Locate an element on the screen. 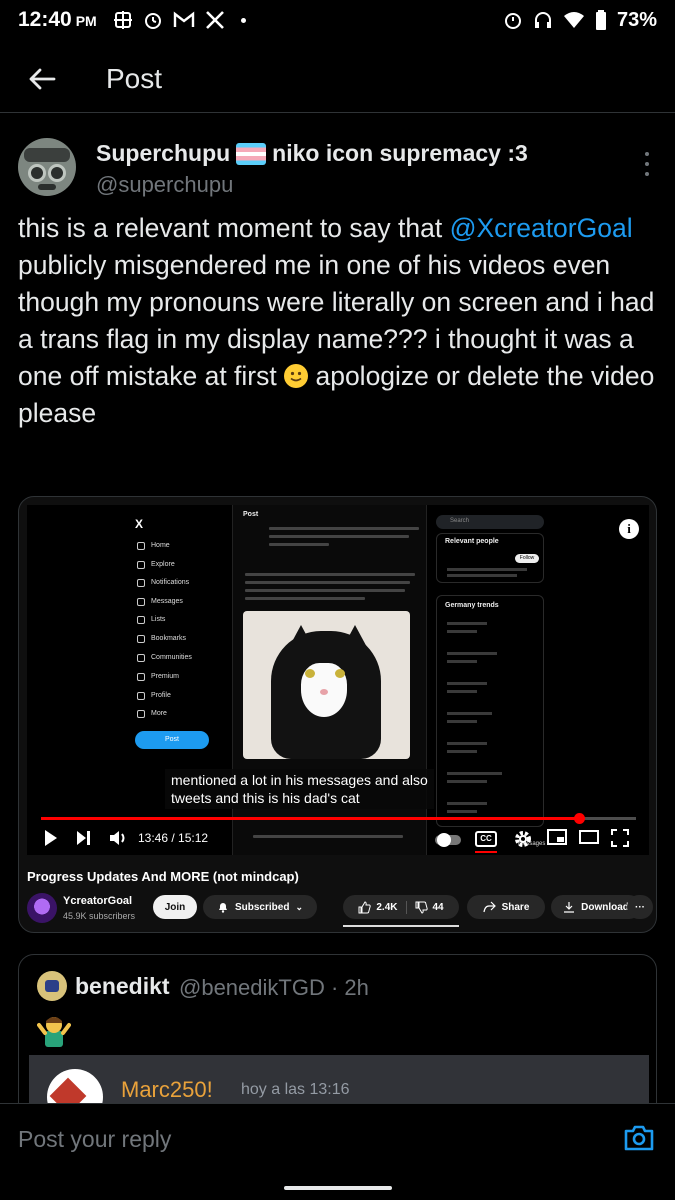 The image size is (675, 1200). video-progress-bar is located at coordinates (338, 818).